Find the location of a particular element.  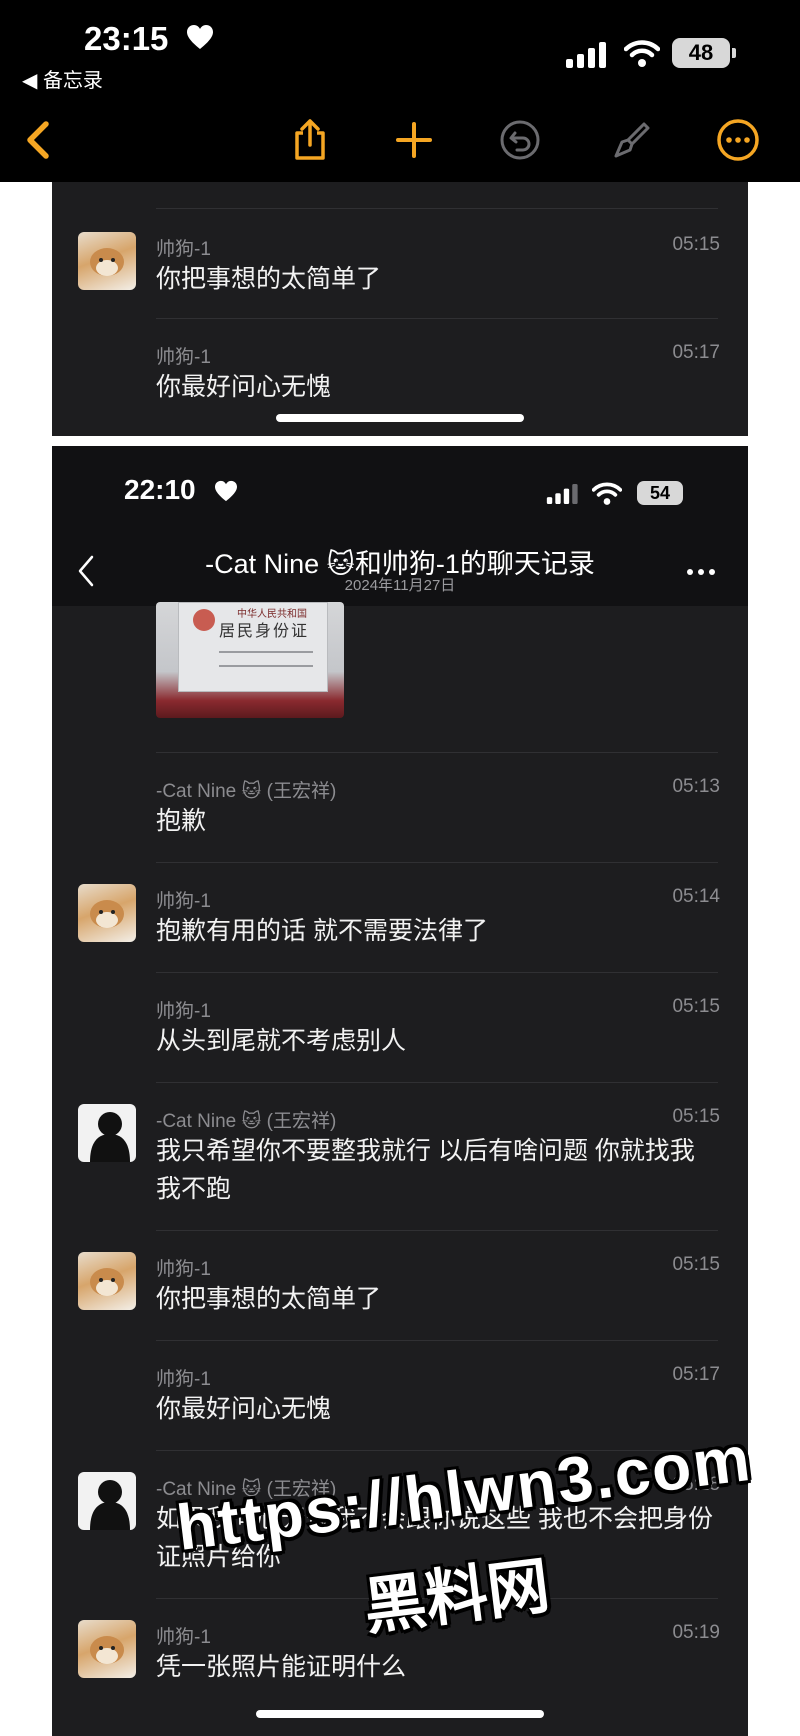

back-to-app-link: ◀ 备忘录 is located at coordinates (62, 78).